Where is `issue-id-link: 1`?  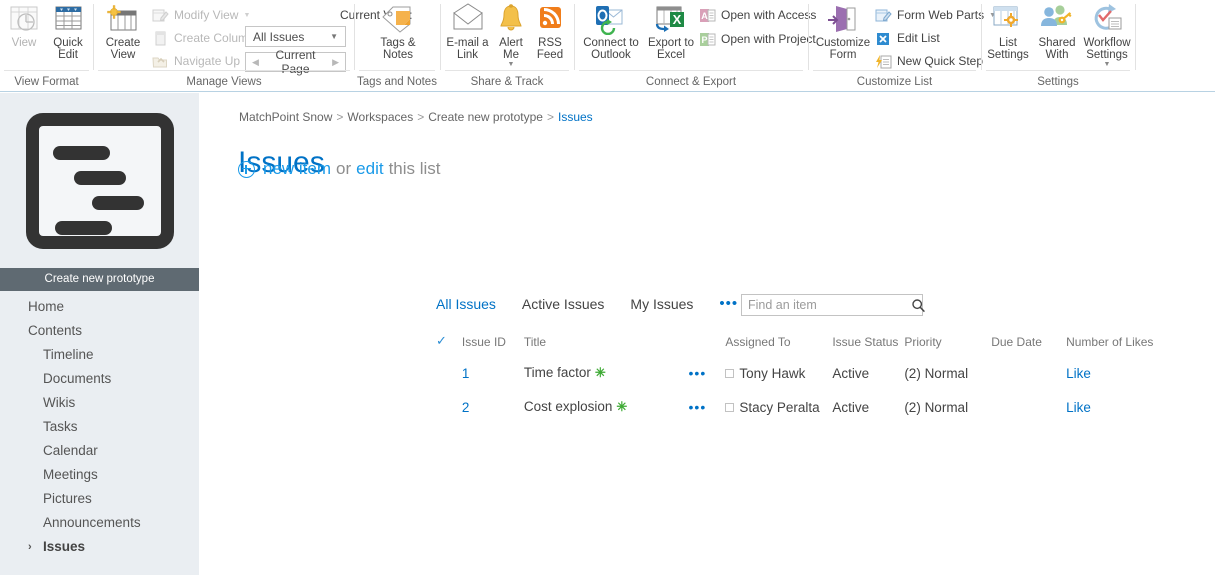
issue-id-link: 1 is located at coordinates (466, 373).